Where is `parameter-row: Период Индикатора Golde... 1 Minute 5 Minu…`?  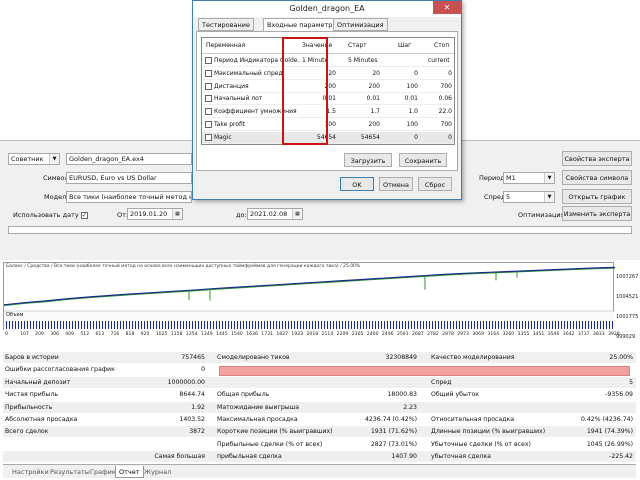
parameter-row: Период Индикатора Golde... 1 Minute 5 Minu… is located at coordinates (328, 61).